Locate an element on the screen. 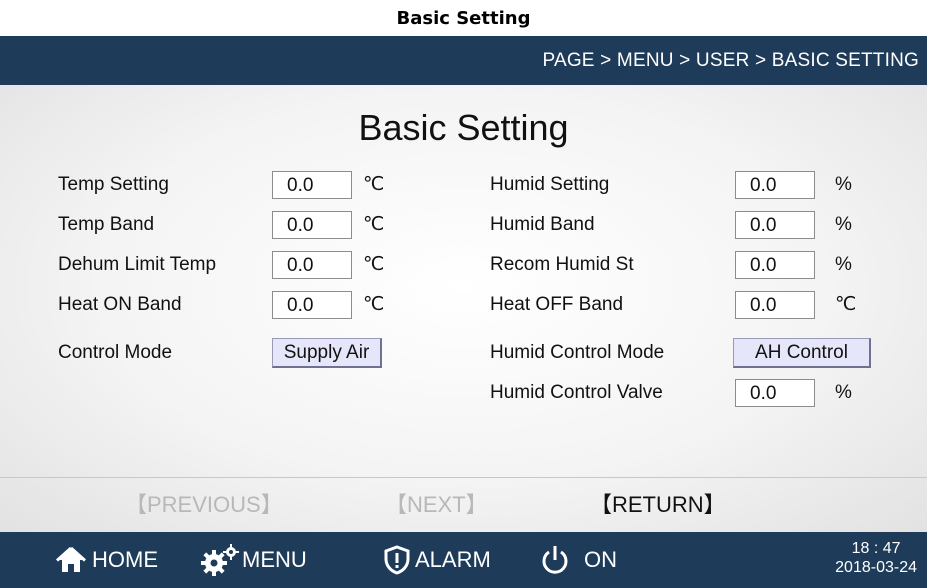 The width and height of the screenshot is (927, 588). dehum-limit-temp-field: 0.0 is located at coordinates (312, 265).